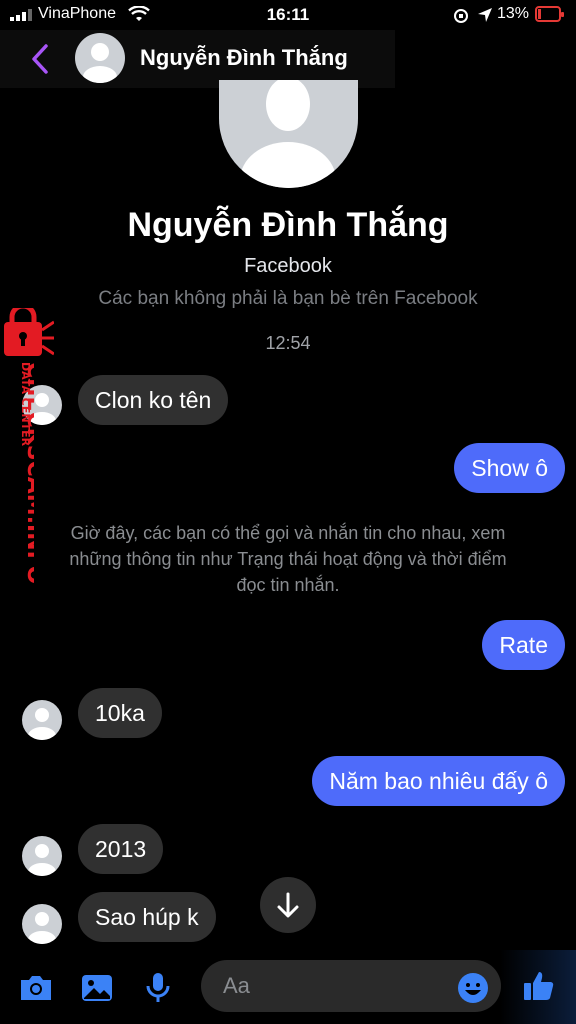 The image size is (576, 1024). What do you see at coordinates (121, 849) in the screenshot?
I see `message-incoming: 2013` at bounding box center [121, 849].